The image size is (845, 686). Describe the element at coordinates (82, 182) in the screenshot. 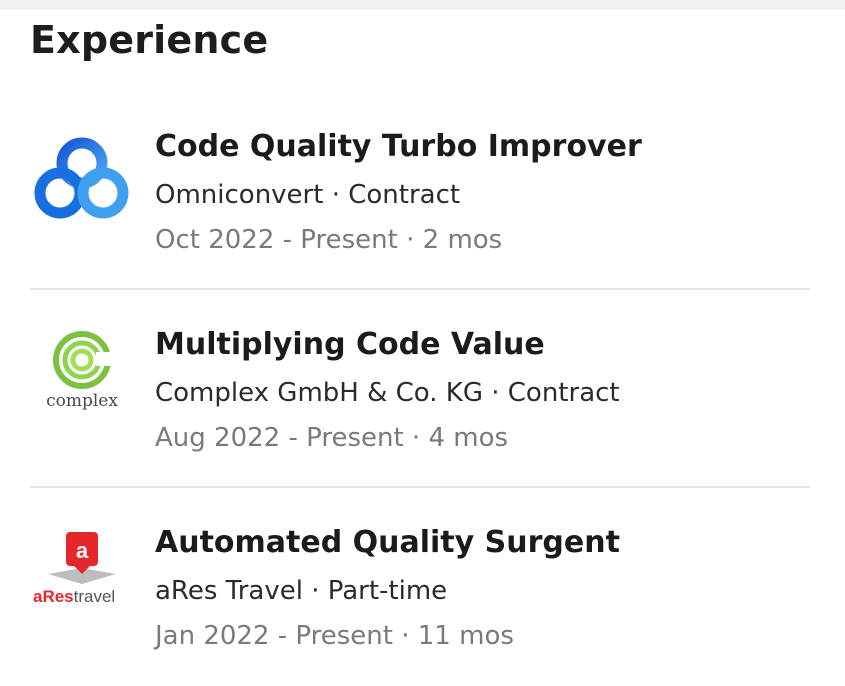

I see `omniconvert-logo-icon` at that location.